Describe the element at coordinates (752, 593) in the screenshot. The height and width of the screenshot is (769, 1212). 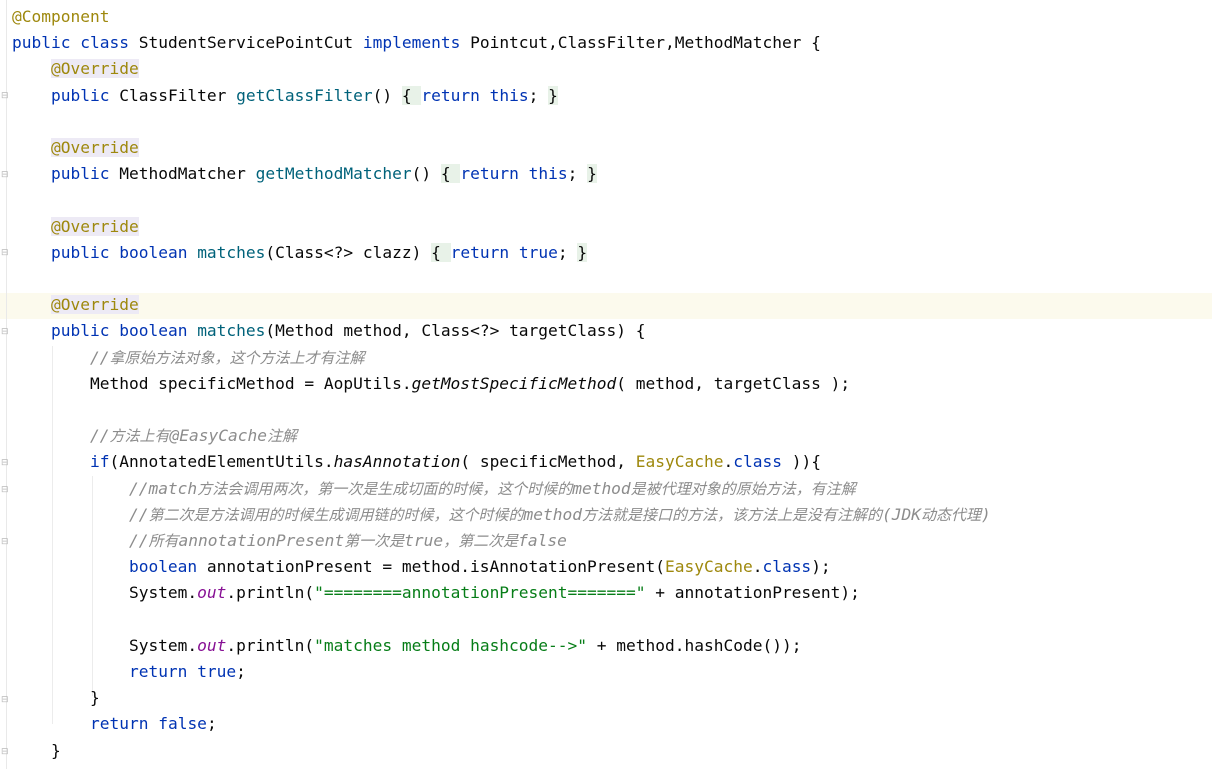
I see `code-token: + annotationPresent);` at that location.